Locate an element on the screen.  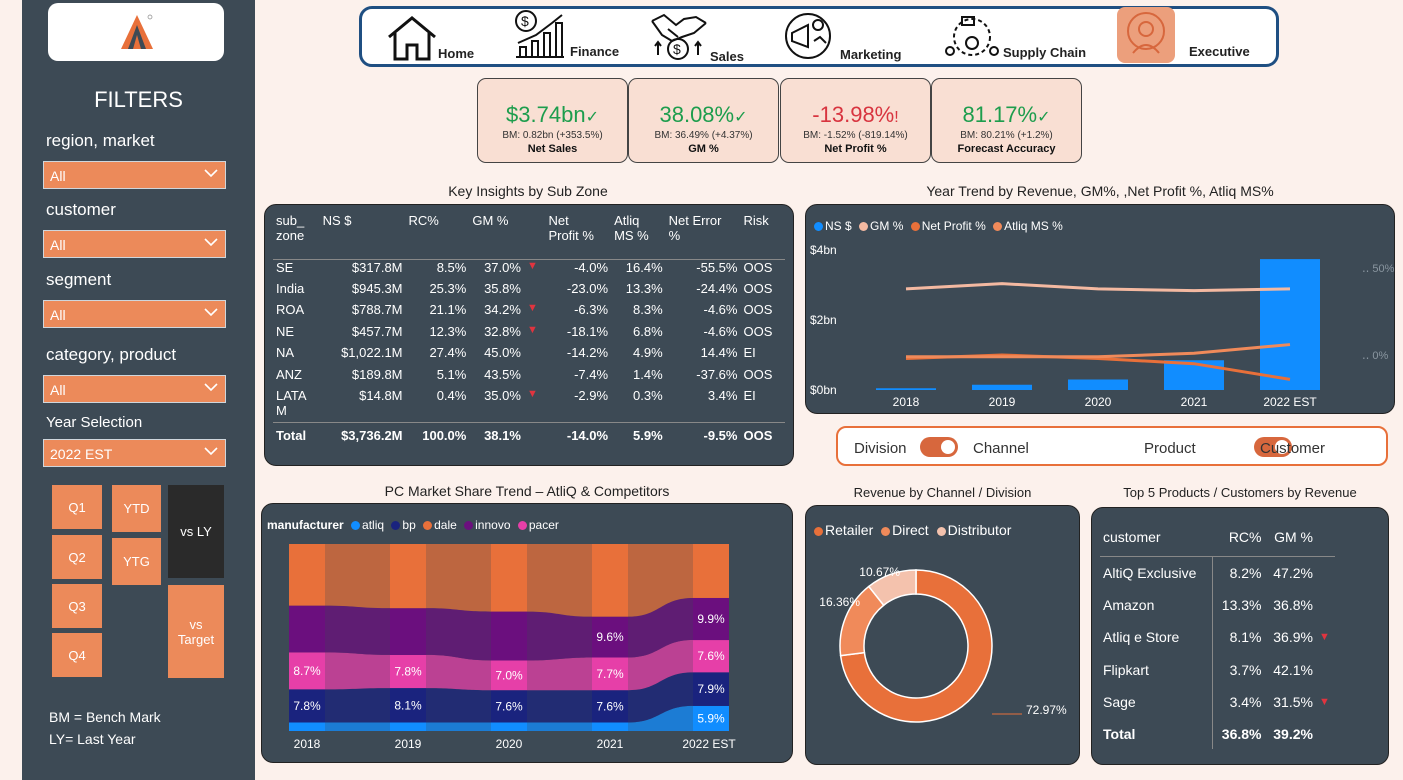
table-row: SE $317.8M 8.5% 37.0% ▼ -4.0% 16.4% -55.5% OOS is located at coordinates (529, 270).